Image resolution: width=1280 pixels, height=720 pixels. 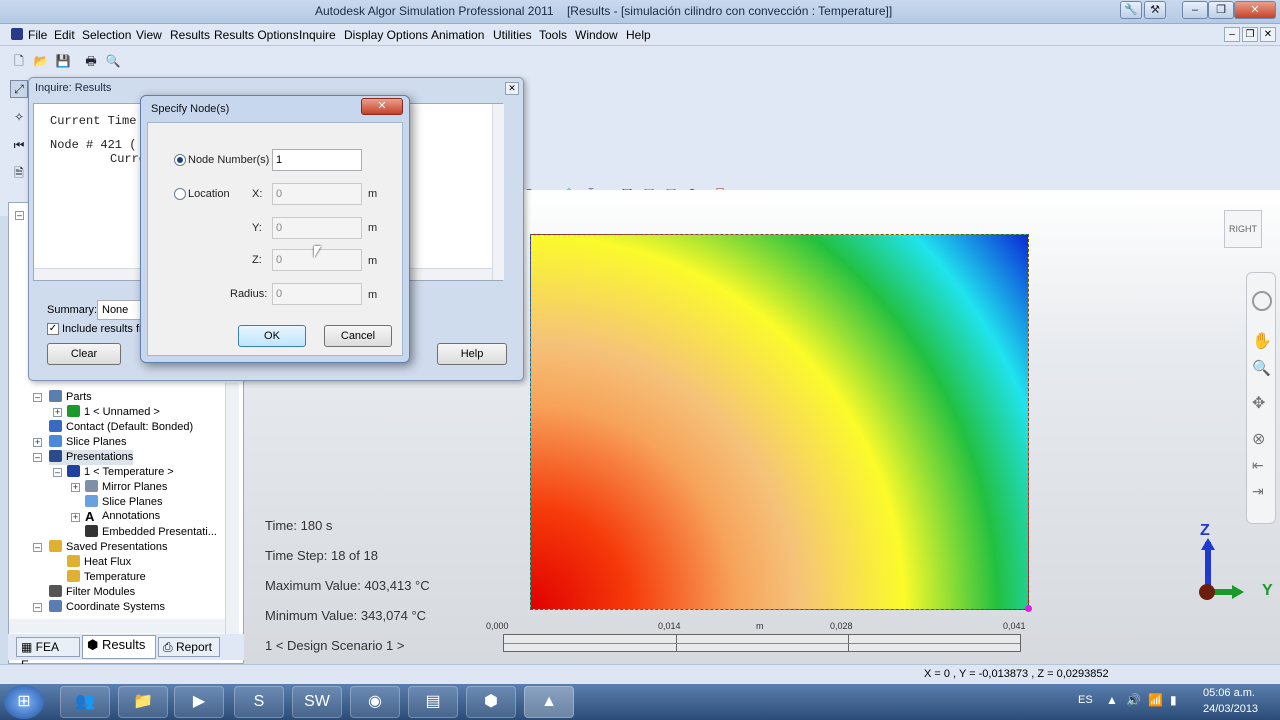 What do you see at coordinates (272, 336) in the screenshot?
I see `ok-button: OK` at bounding box center [272, 336].